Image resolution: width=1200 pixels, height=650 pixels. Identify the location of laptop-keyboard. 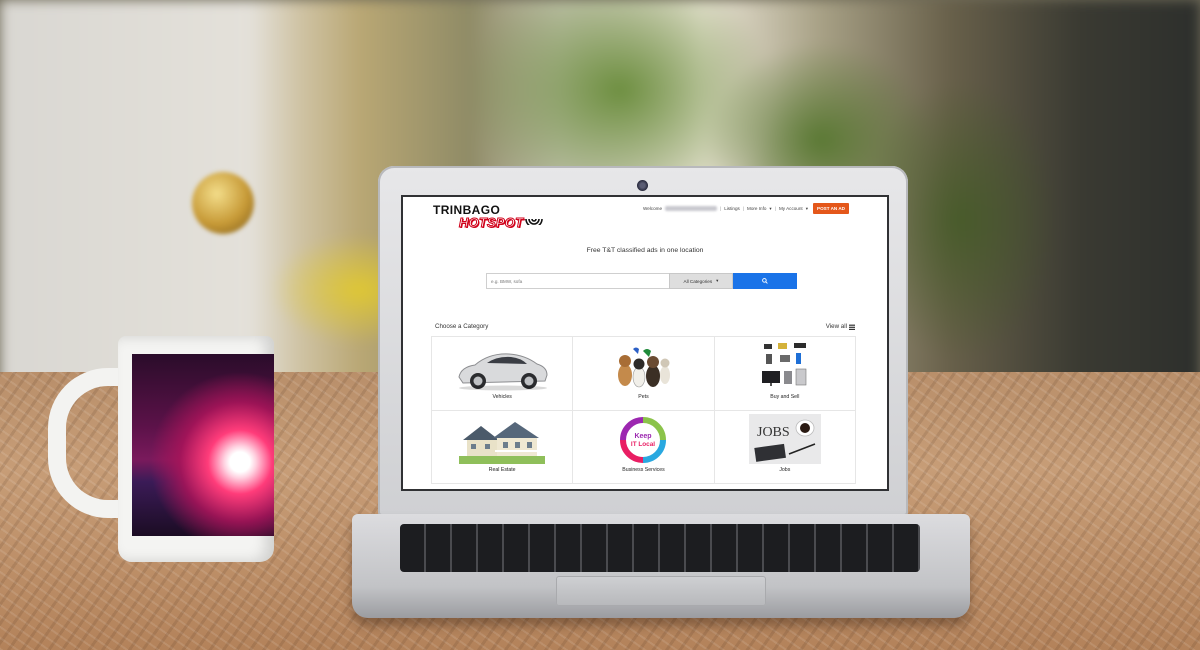
(660, 548).